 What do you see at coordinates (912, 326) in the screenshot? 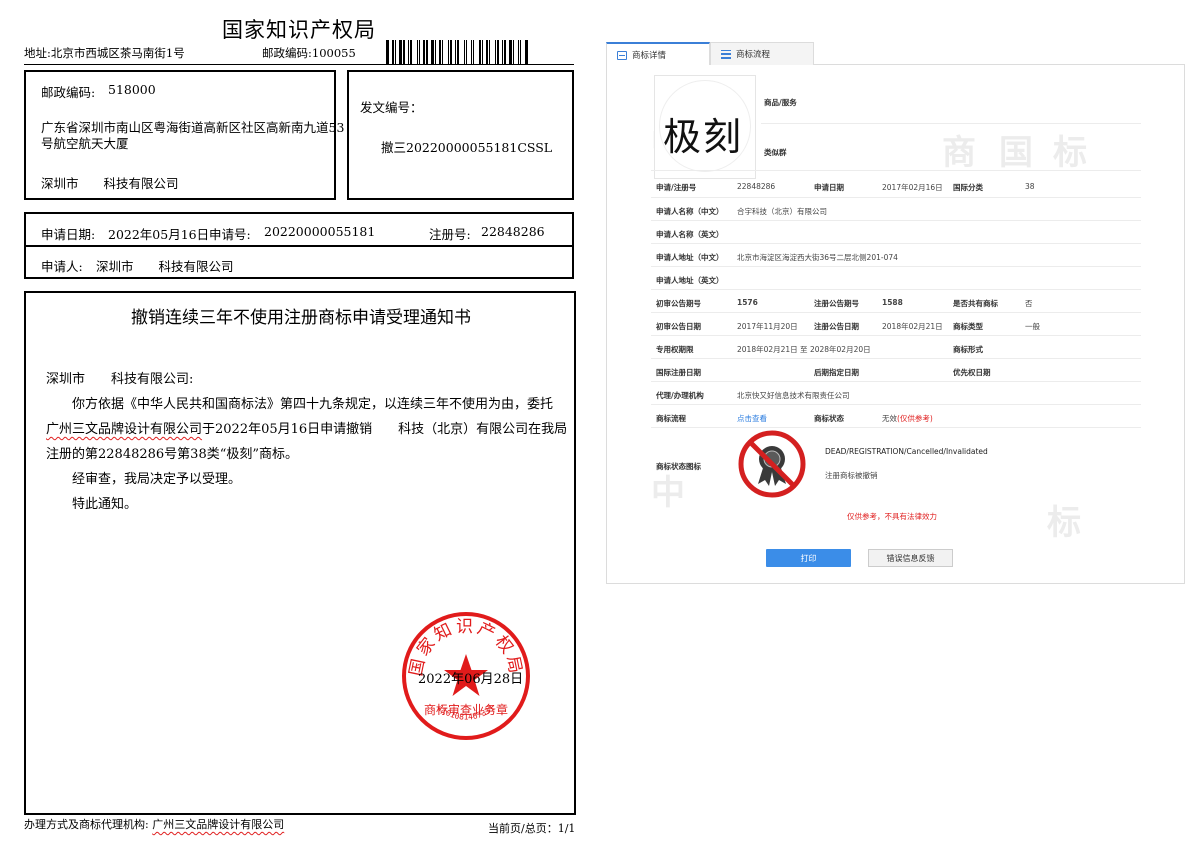
I see `reg-pub-date: 2018年02月21日` at bounding box center [912, 326].